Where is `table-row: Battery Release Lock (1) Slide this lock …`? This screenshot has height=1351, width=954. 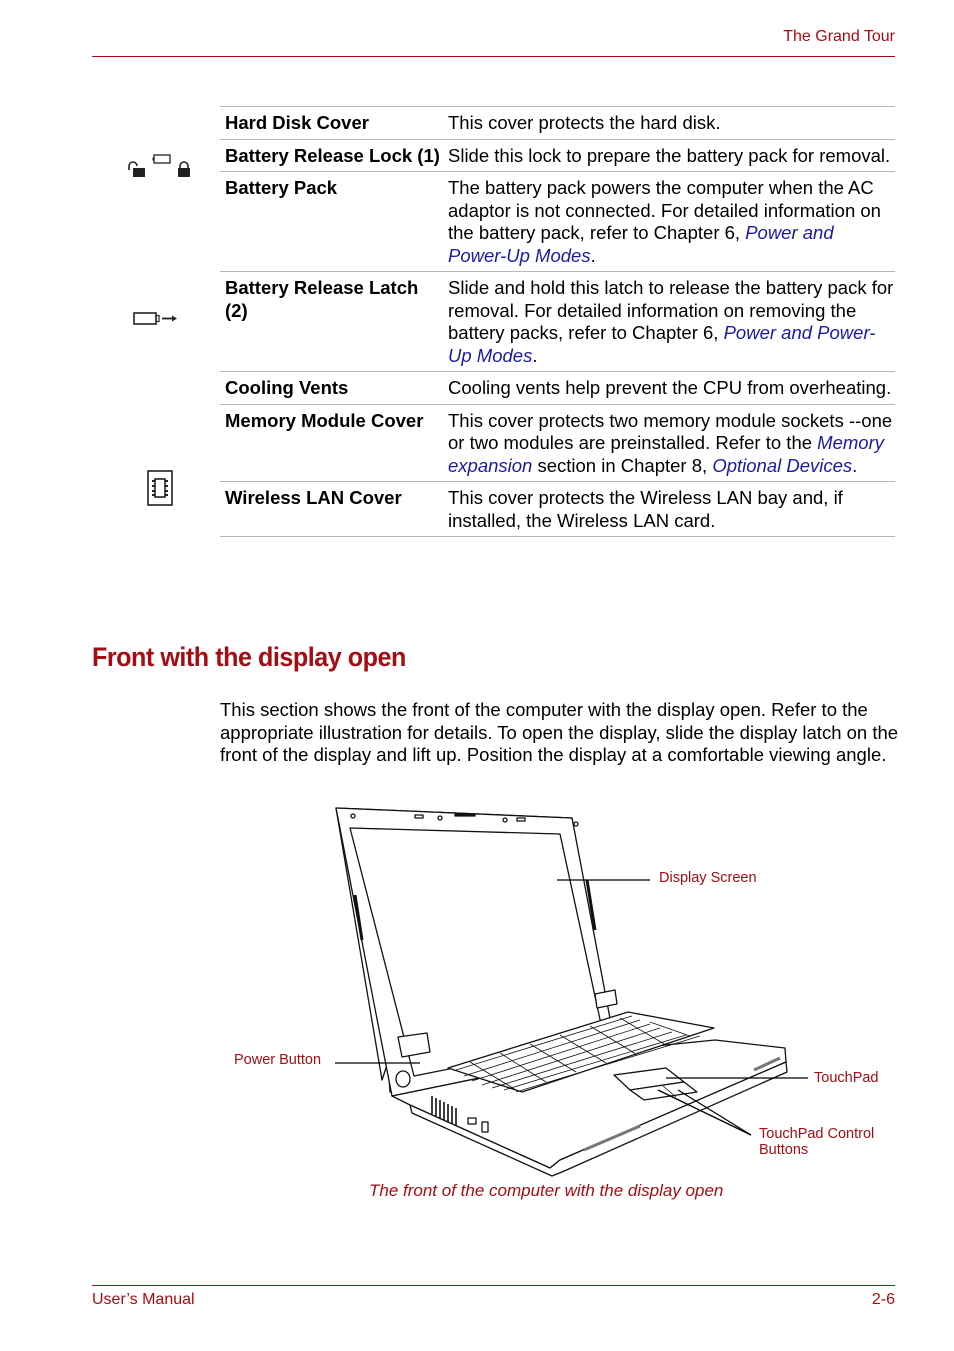
table-row: Battery Release Lock (1) Slide this lock … is located at coordinates (557, 155).